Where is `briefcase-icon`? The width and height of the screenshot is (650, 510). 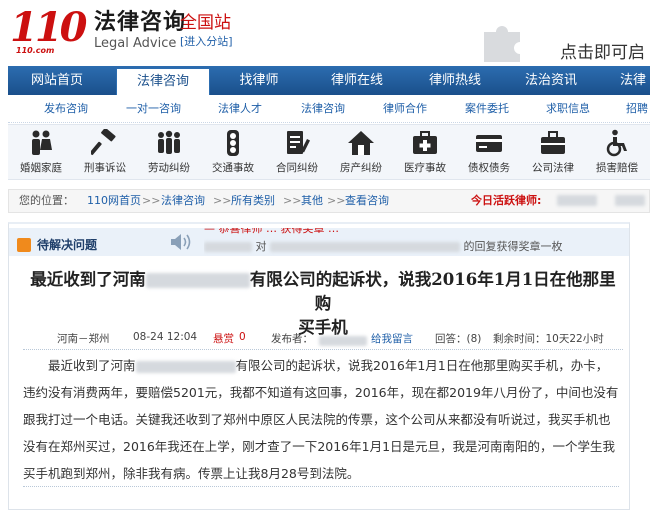 briefcase-icon is located at coordinates (553, 142).